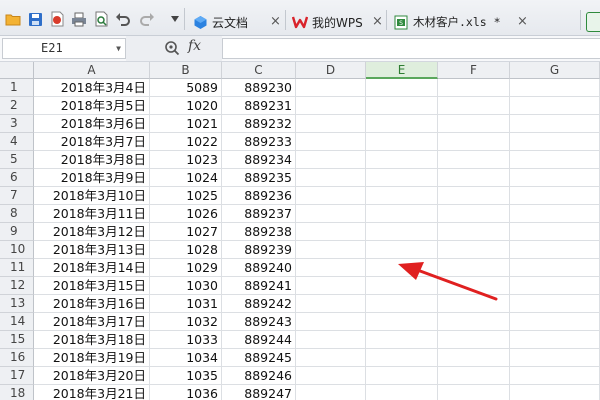 Image resolution: width=600 pixels, height=400 pixels. I want to click on column-header-g: G, so click(555, 70).